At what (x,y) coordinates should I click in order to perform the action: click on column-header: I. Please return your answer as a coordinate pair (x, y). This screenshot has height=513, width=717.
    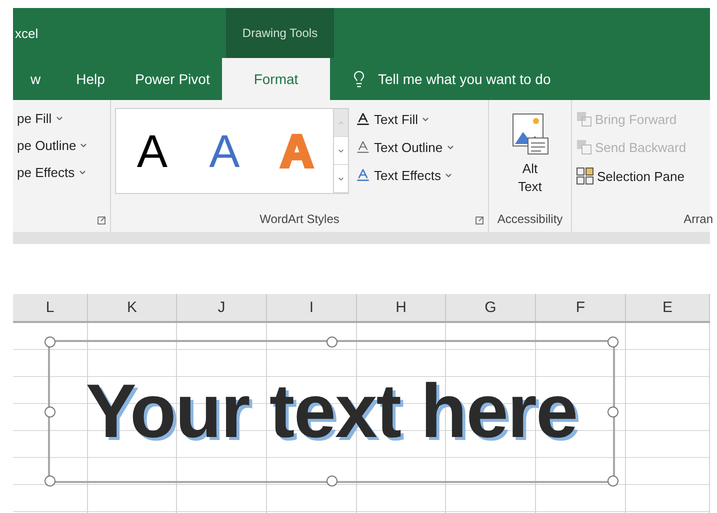
    Looking at the image, I should click on (312, 307).